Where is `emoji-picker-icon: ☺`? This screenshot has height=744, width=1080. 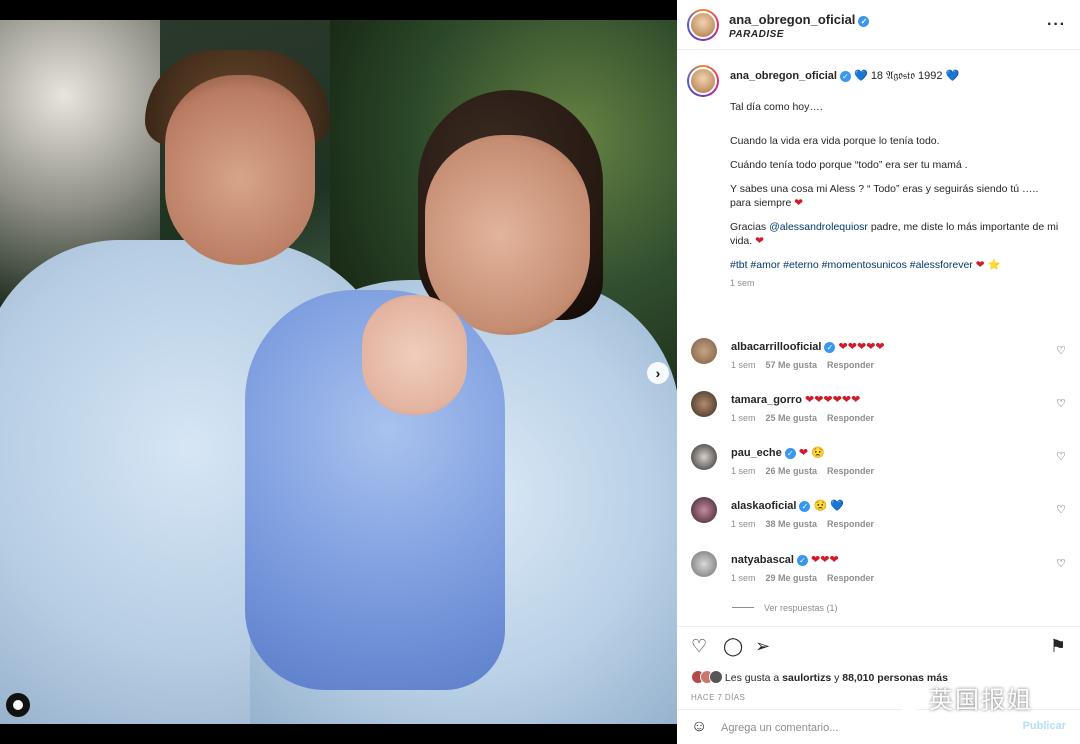 emoji-picker-icon: ☺ is located at coordinates (699, 727).